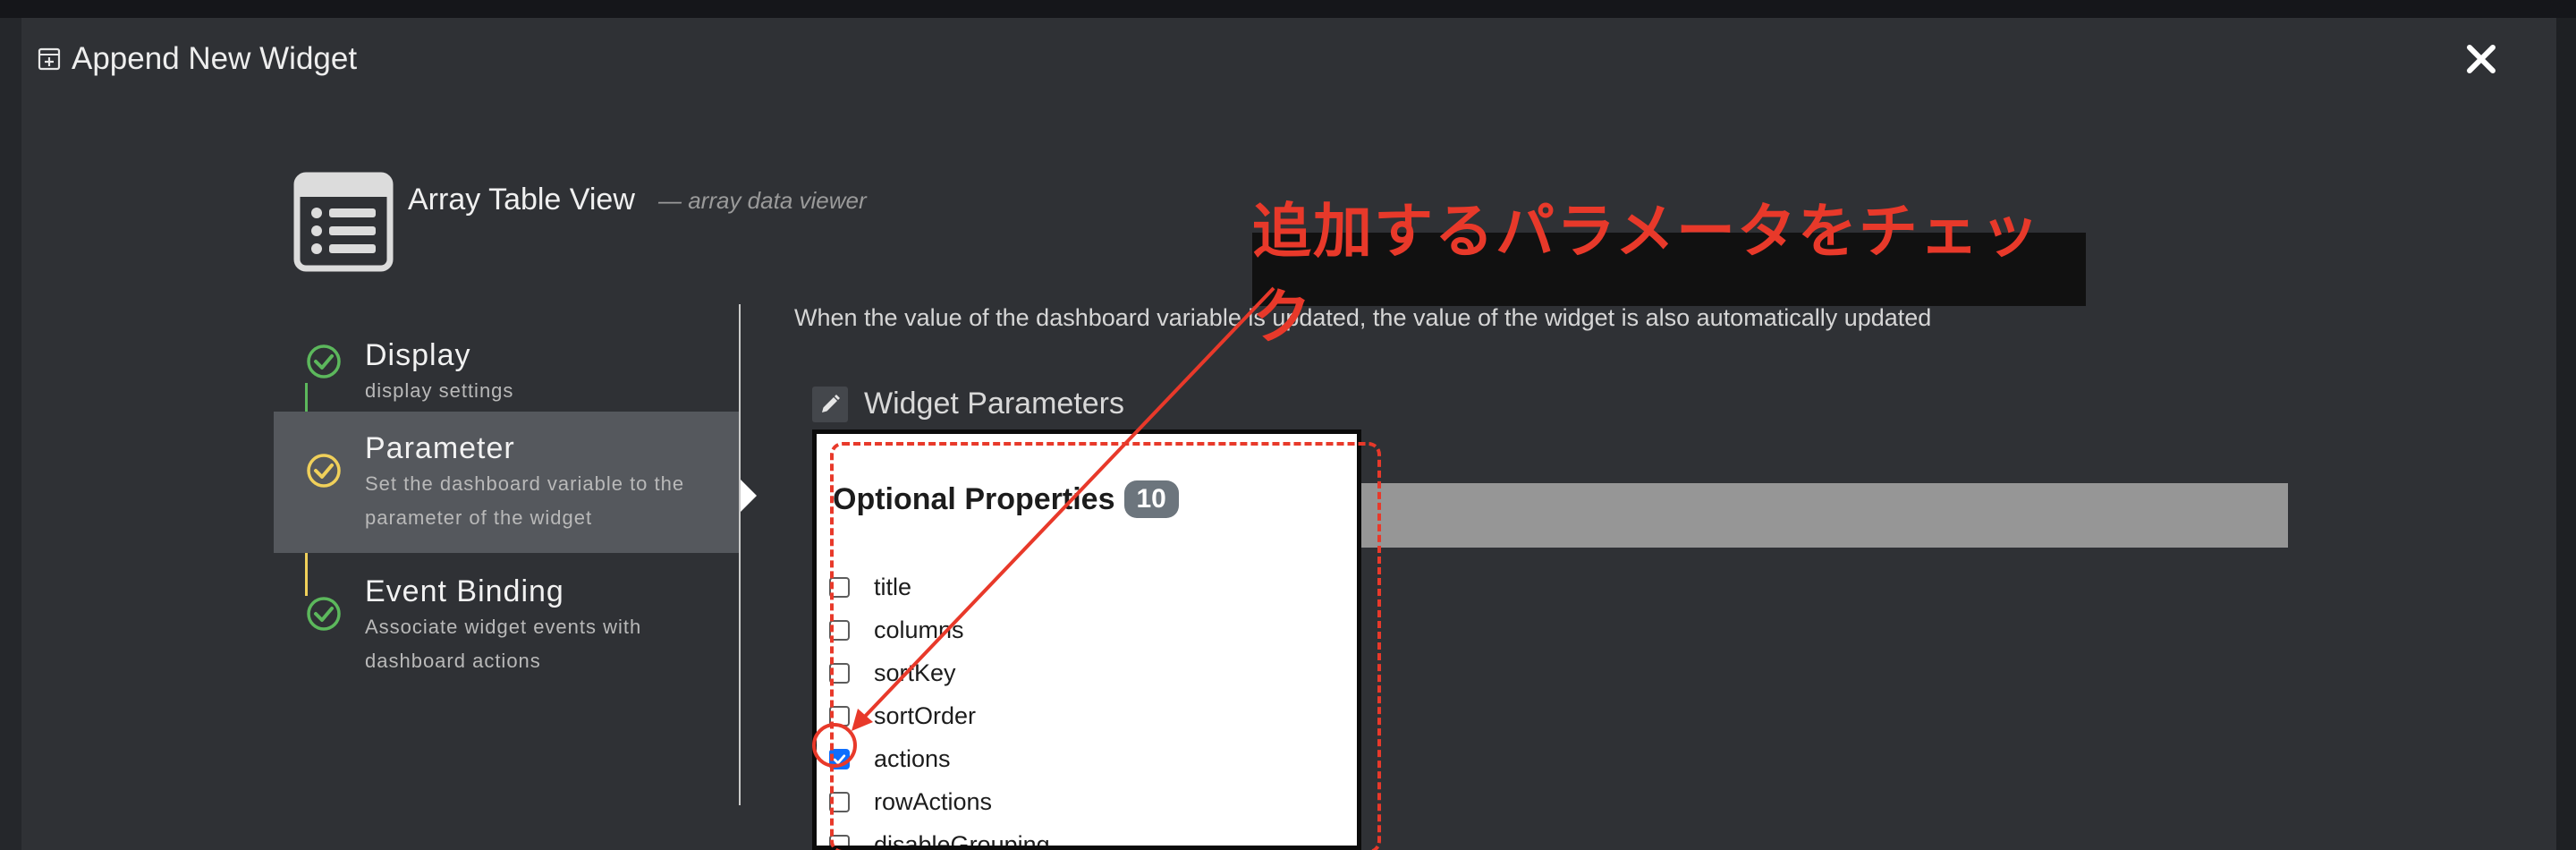 This screenshot has width=2576, height=850. What do you see at coordinates (1151, 499) in the screenshot?
I see `count-badge: 10` at bounding box center [1151, 499].